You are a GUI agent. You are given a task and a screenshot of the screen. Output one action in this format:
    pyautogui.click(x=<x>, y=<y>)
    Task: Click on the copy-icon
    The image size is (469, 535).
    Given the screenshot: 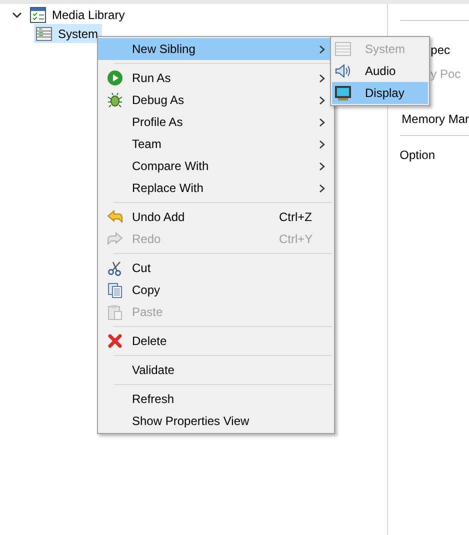 What is the action you would take?
    pyautogui.click(x=115, y=290)
    